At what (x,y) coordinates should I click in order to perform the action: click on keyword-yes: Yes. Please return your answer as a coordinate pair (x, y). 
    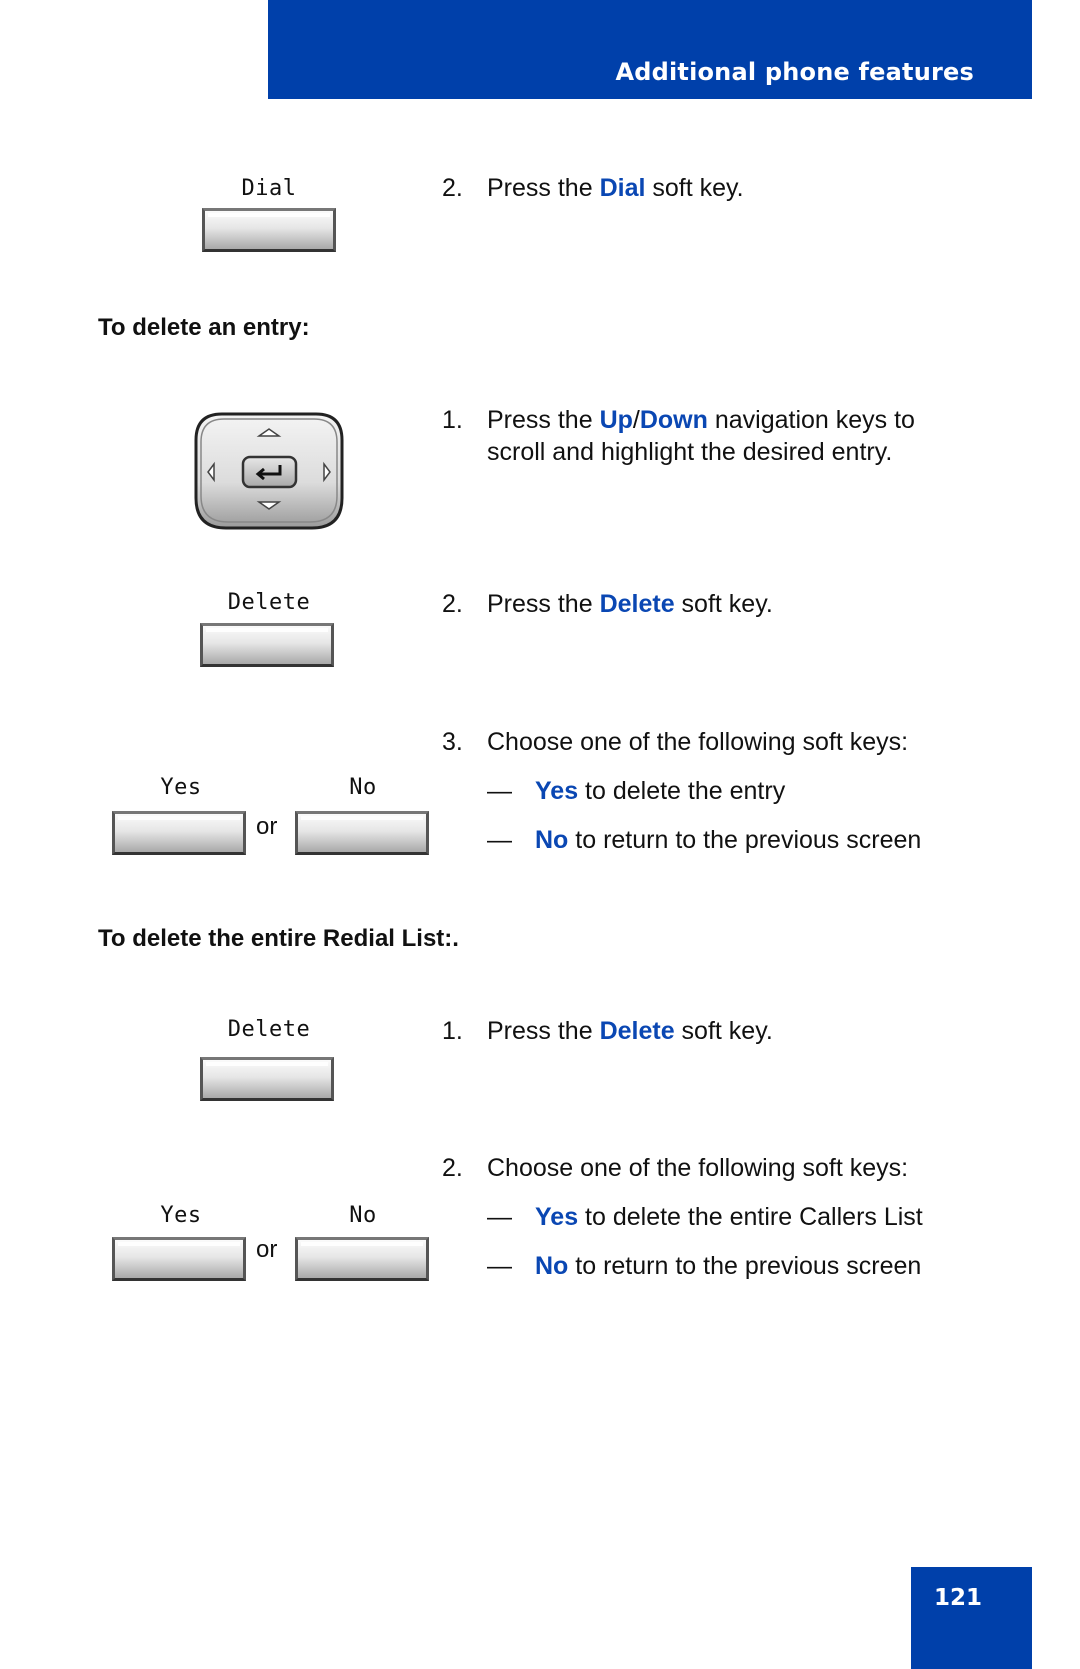
    Looking at the image, I should click on (557, 791).